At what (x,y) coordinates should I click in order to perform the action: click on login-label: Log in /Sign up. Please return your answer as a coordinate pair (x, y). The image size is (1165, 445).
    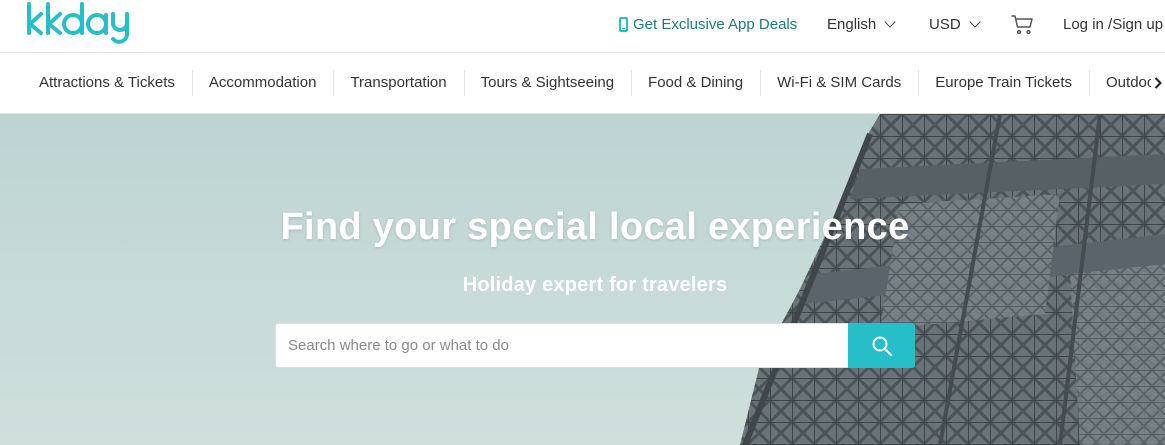
    Looking at the image, I should click on (1113, 24).